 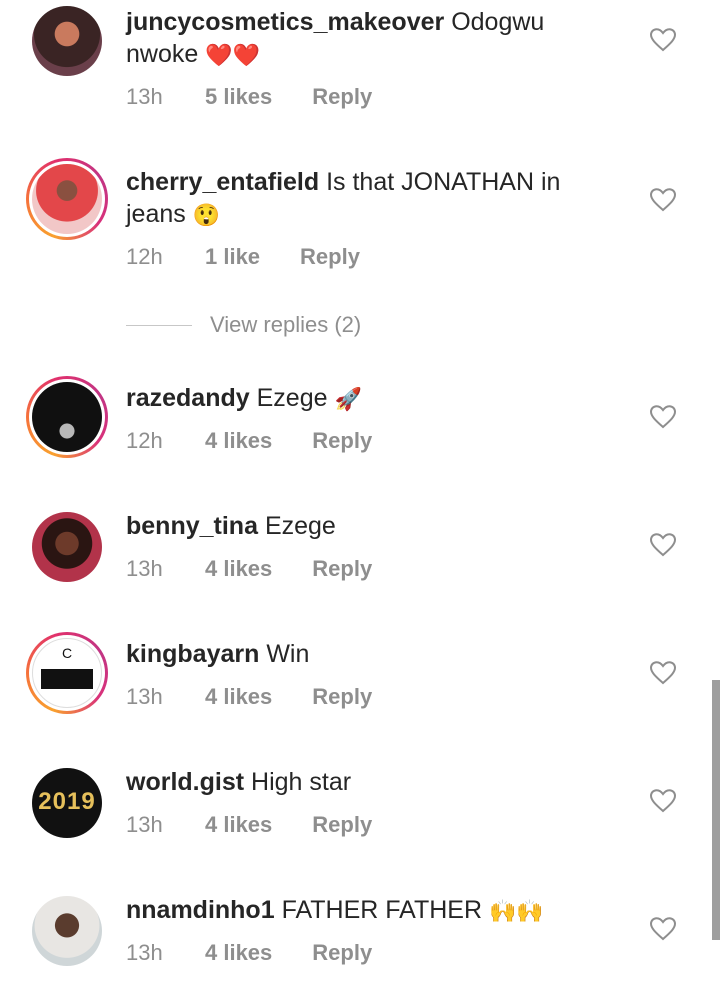 I want to click on comment-text-block: nnamdinho1 FATHER FATHER 🙌🙌, so click(x=366, y=910).